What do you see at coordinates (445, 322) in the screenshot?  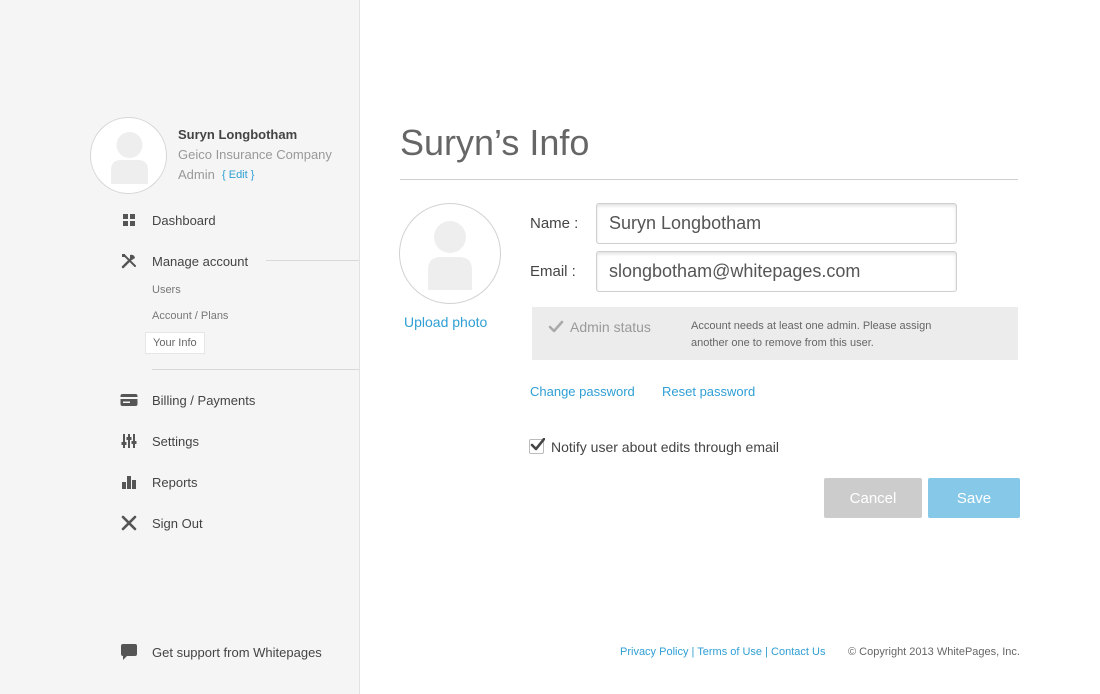 I see `upload-photo-link: Upload photo` at bounding box center [445, 322].